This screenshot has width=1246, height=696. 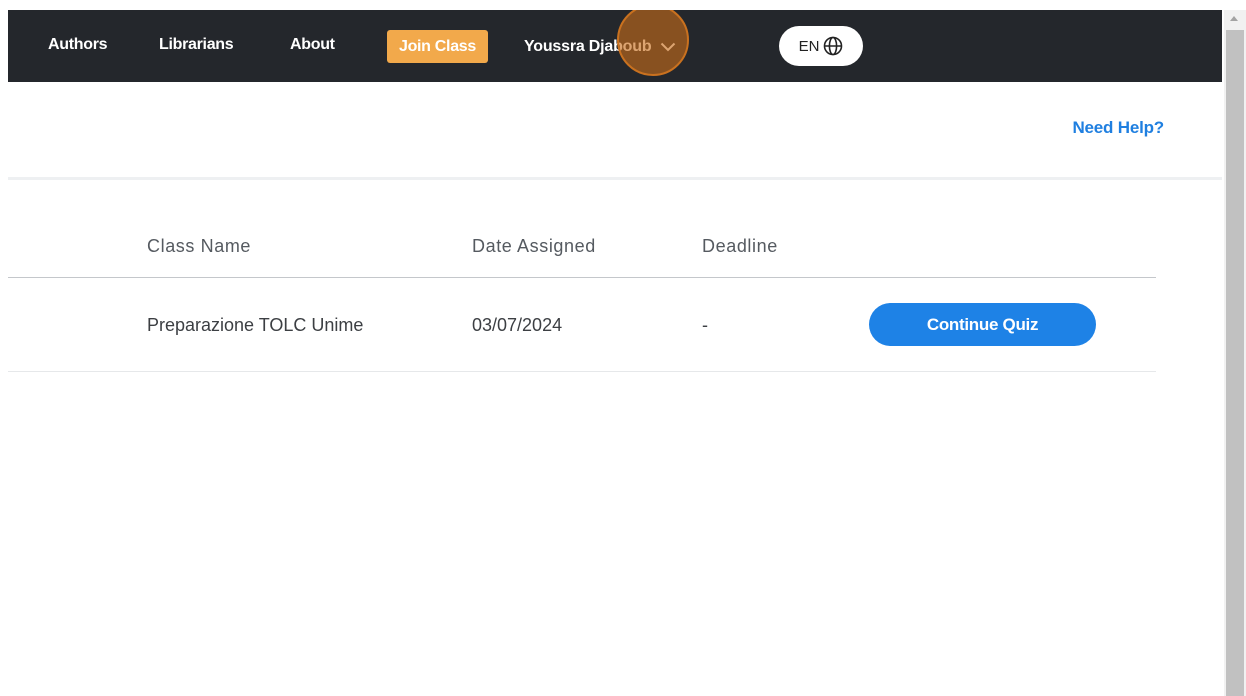 I want to click on nav-about-link: About, so click(x=312, y=45).